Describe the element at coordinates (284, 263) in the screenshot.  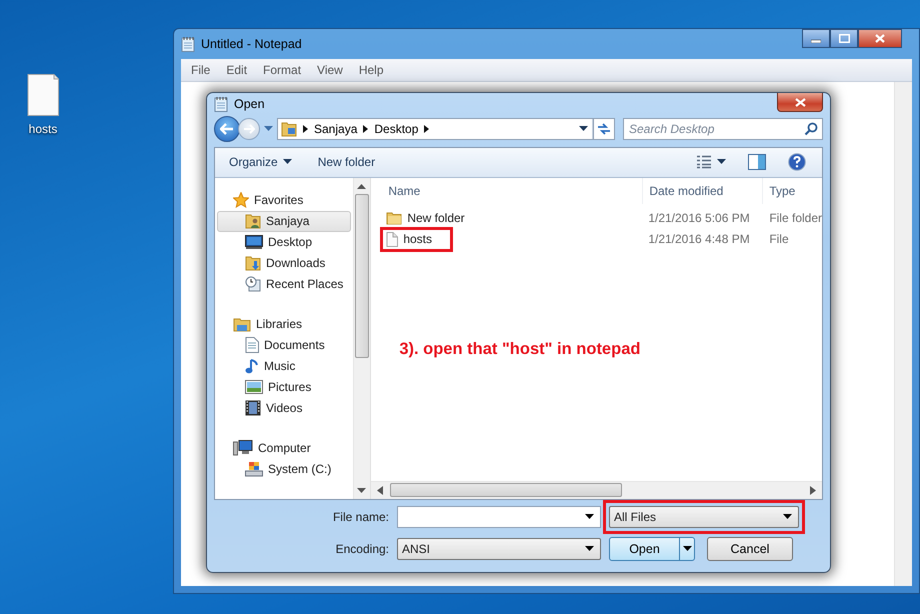
I see `navigation-item: Downloads` at that location.